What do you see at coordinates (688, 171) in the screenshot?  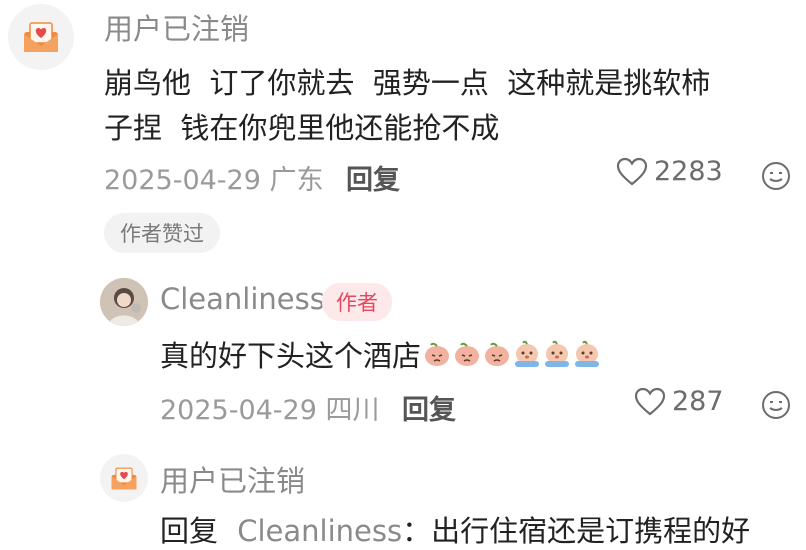 I see `like-count: 2283` at bounding box center [688, 171].